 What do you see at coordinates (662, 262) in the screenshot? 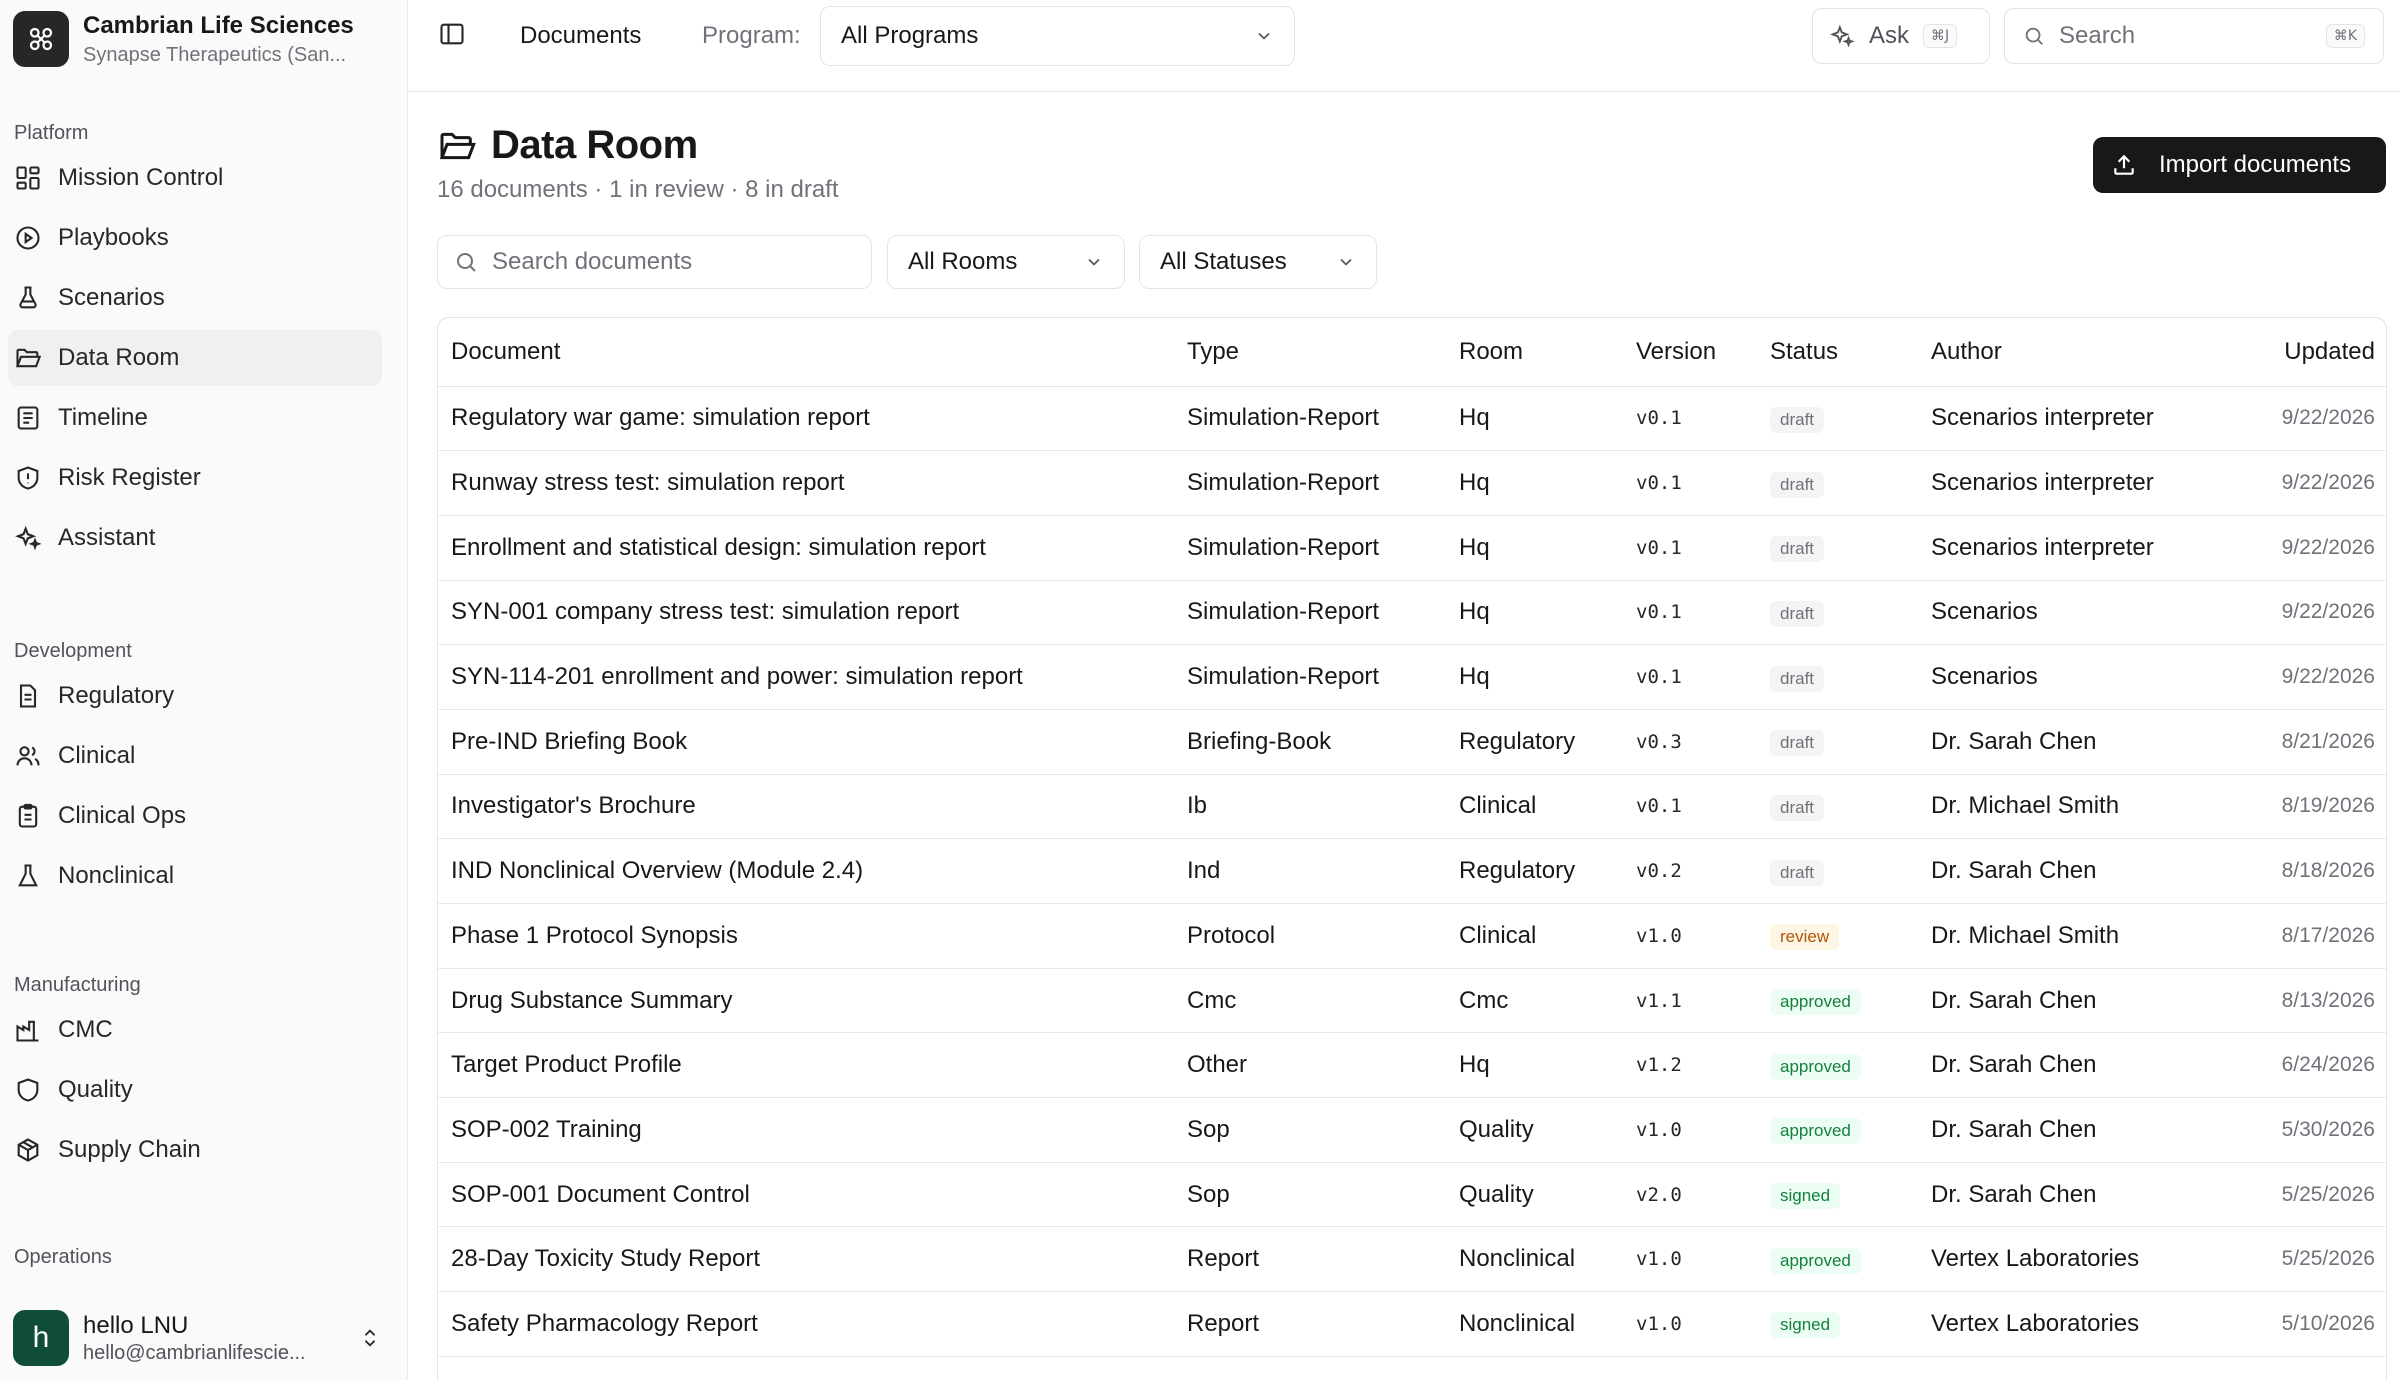
I see `document-search-input` at bounding box center [662, 262].